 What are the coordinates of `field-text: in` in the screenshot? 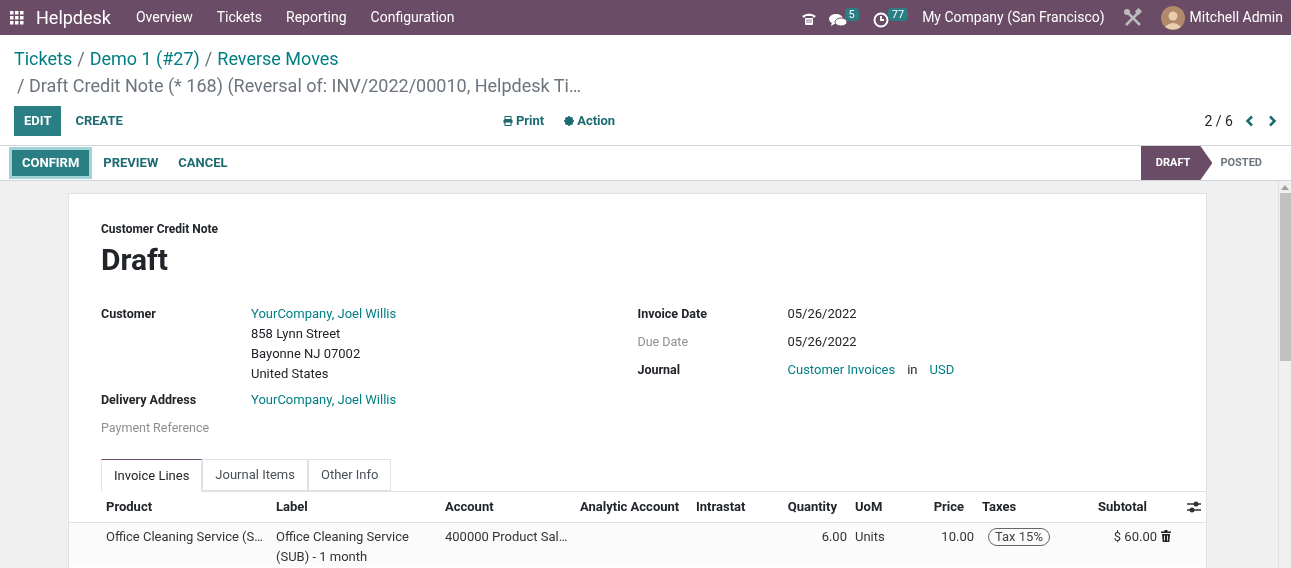 It's located at (912, 370).